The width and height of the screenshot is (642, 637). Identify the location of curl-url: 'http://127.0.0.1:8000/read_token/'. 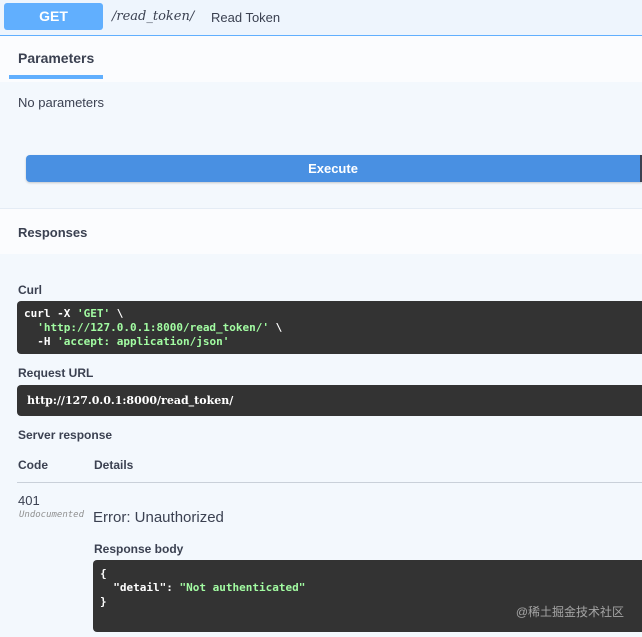
(153, 327).